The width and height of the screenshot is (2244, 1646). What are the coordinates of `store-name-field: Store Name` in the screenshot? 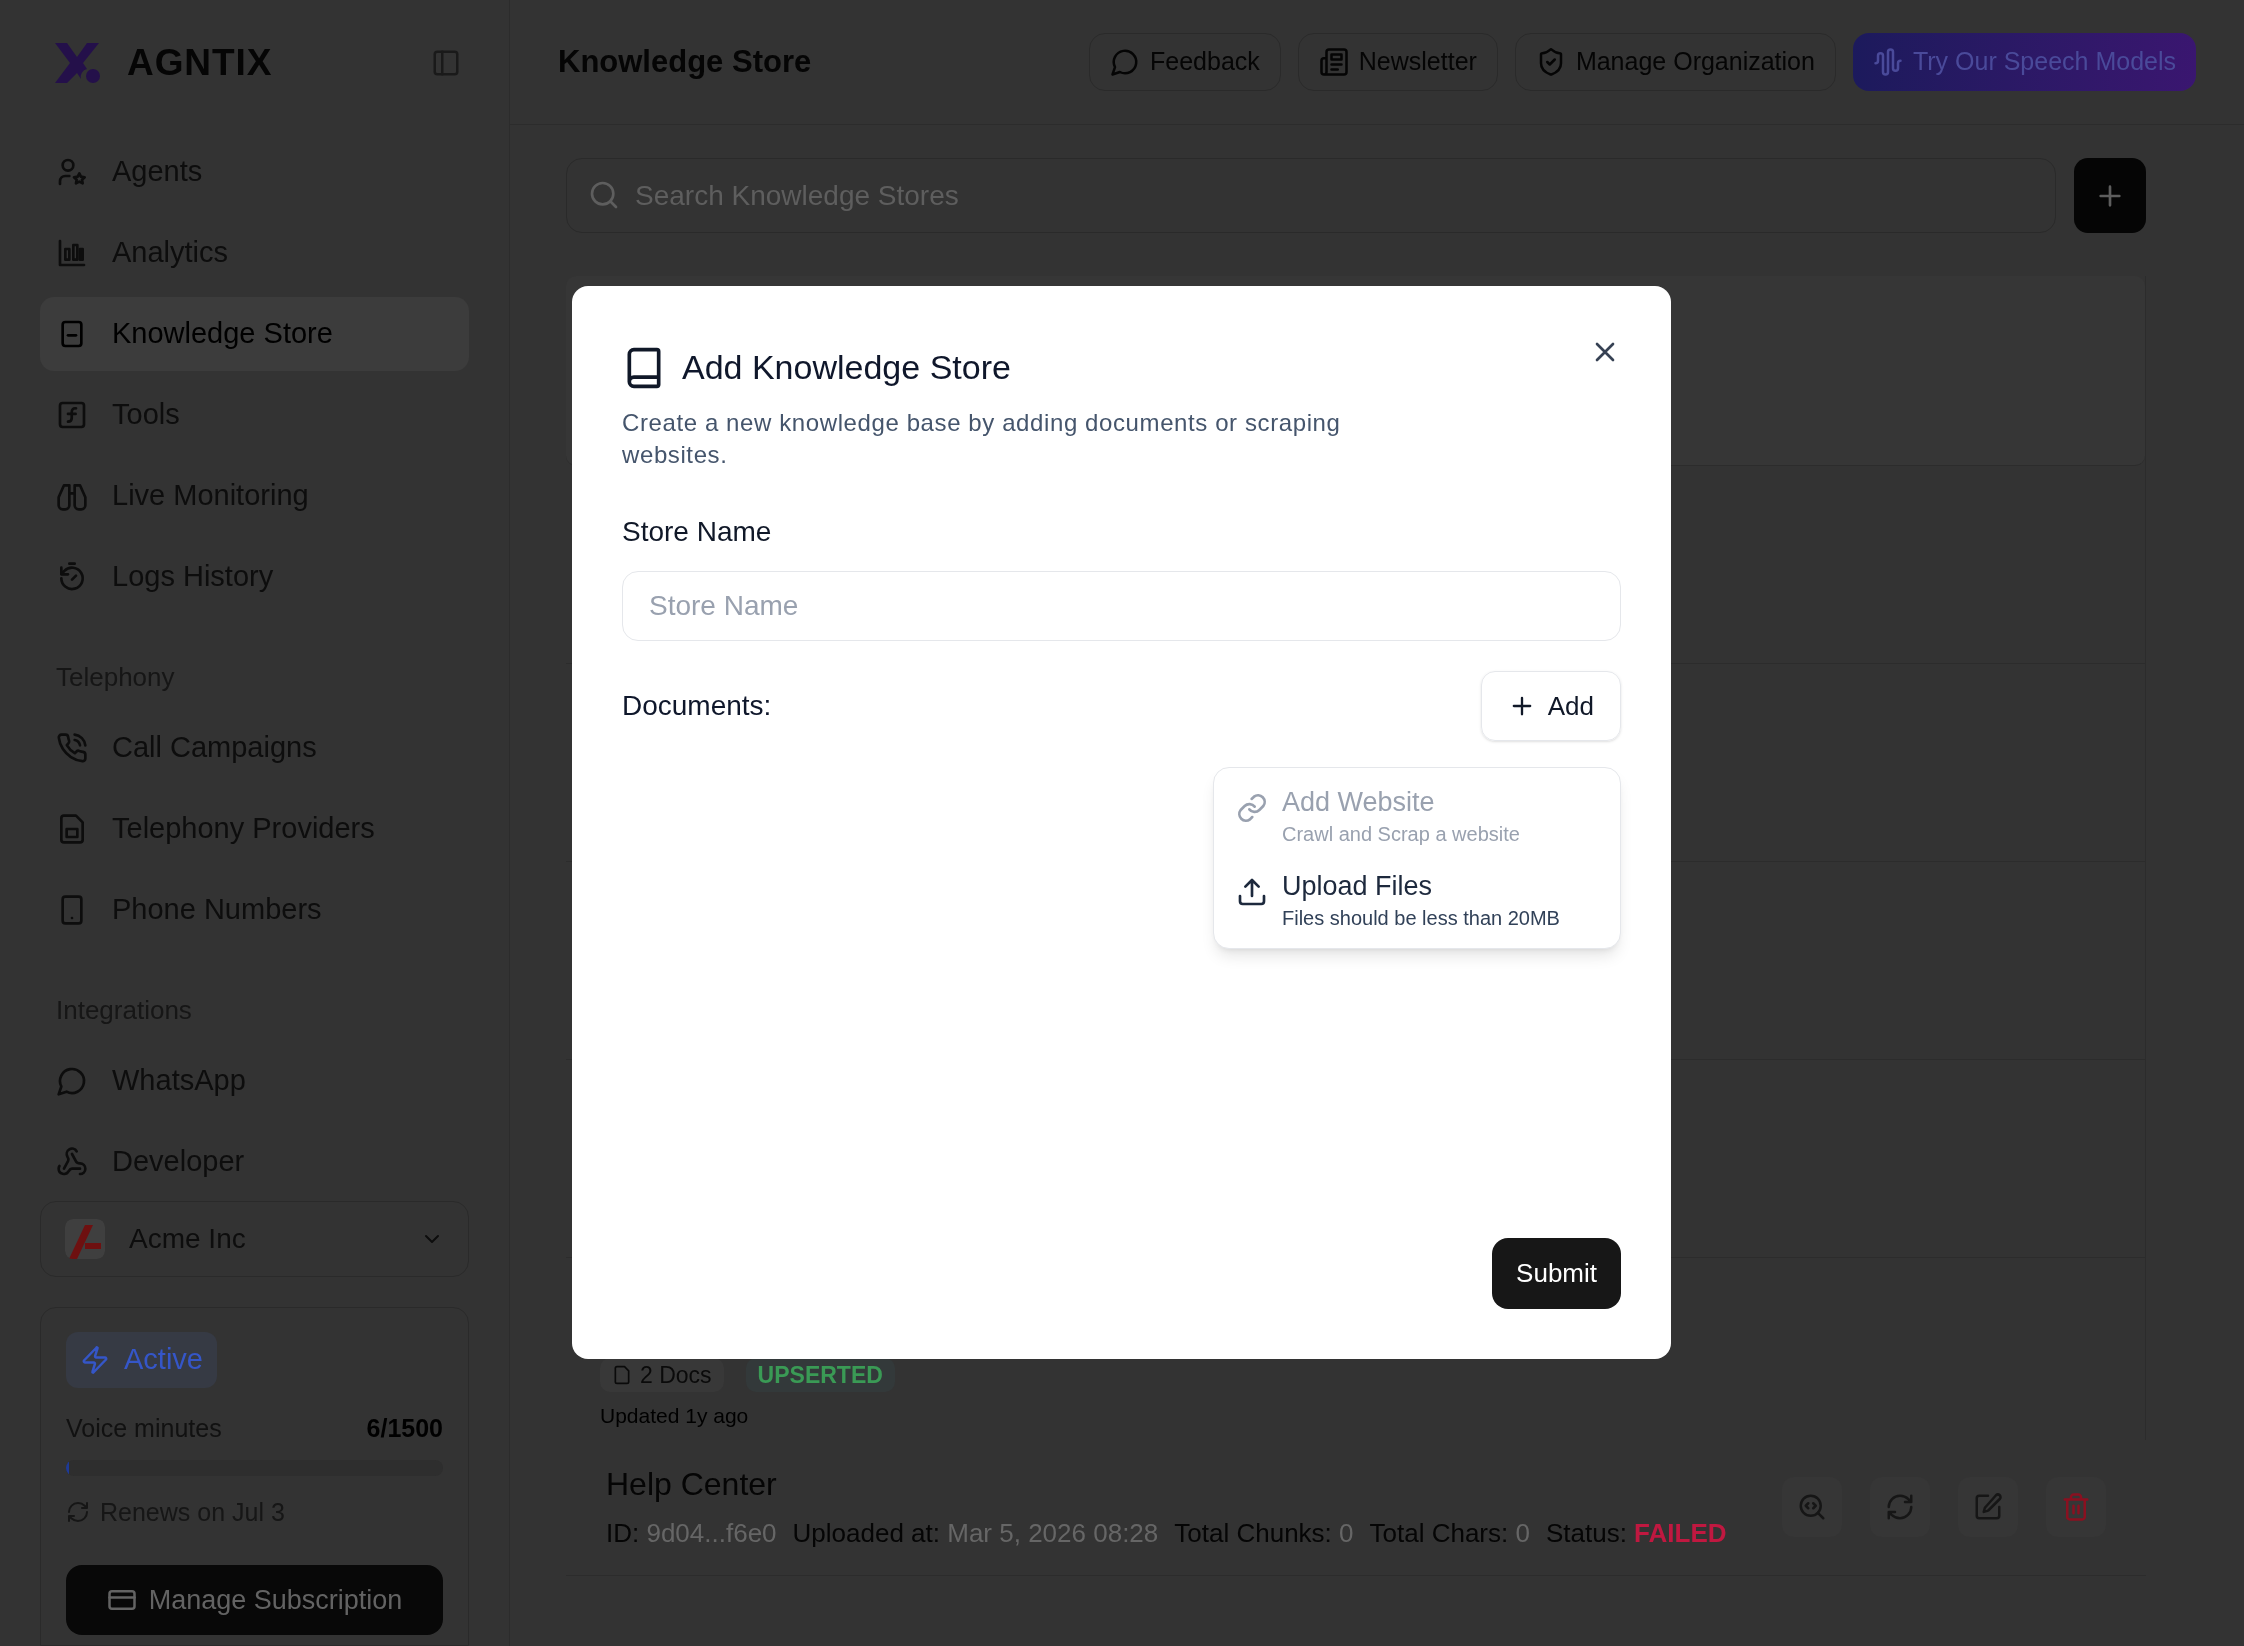 It's located at (1121, 606).